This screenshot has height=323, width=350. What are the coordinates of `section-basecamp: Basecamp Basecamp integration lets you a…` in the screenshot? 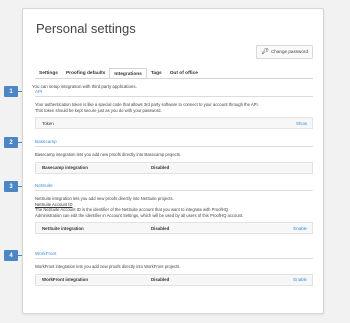 It's located at (174, 156).